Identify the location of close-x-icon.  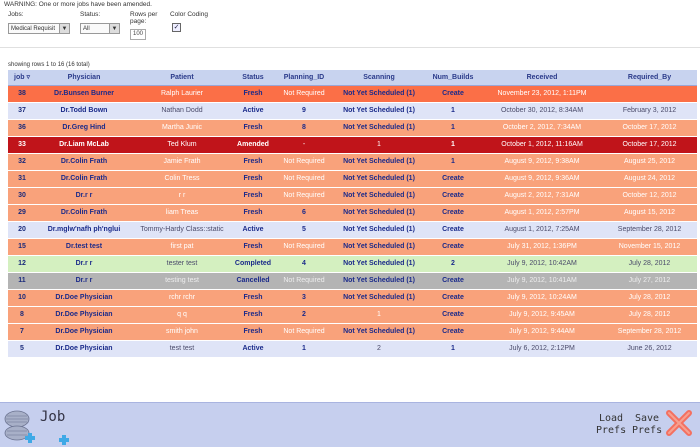
(679, 423).